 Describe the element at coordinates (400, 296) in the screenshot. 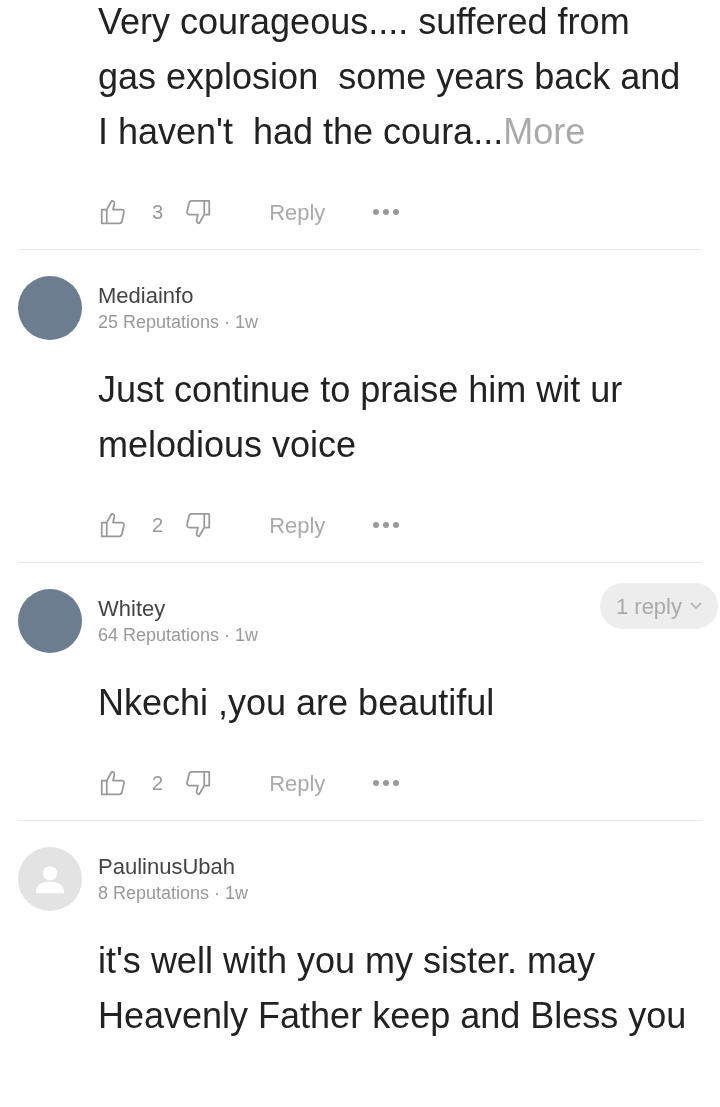

I see `author-name: Mediainfo` at that location.